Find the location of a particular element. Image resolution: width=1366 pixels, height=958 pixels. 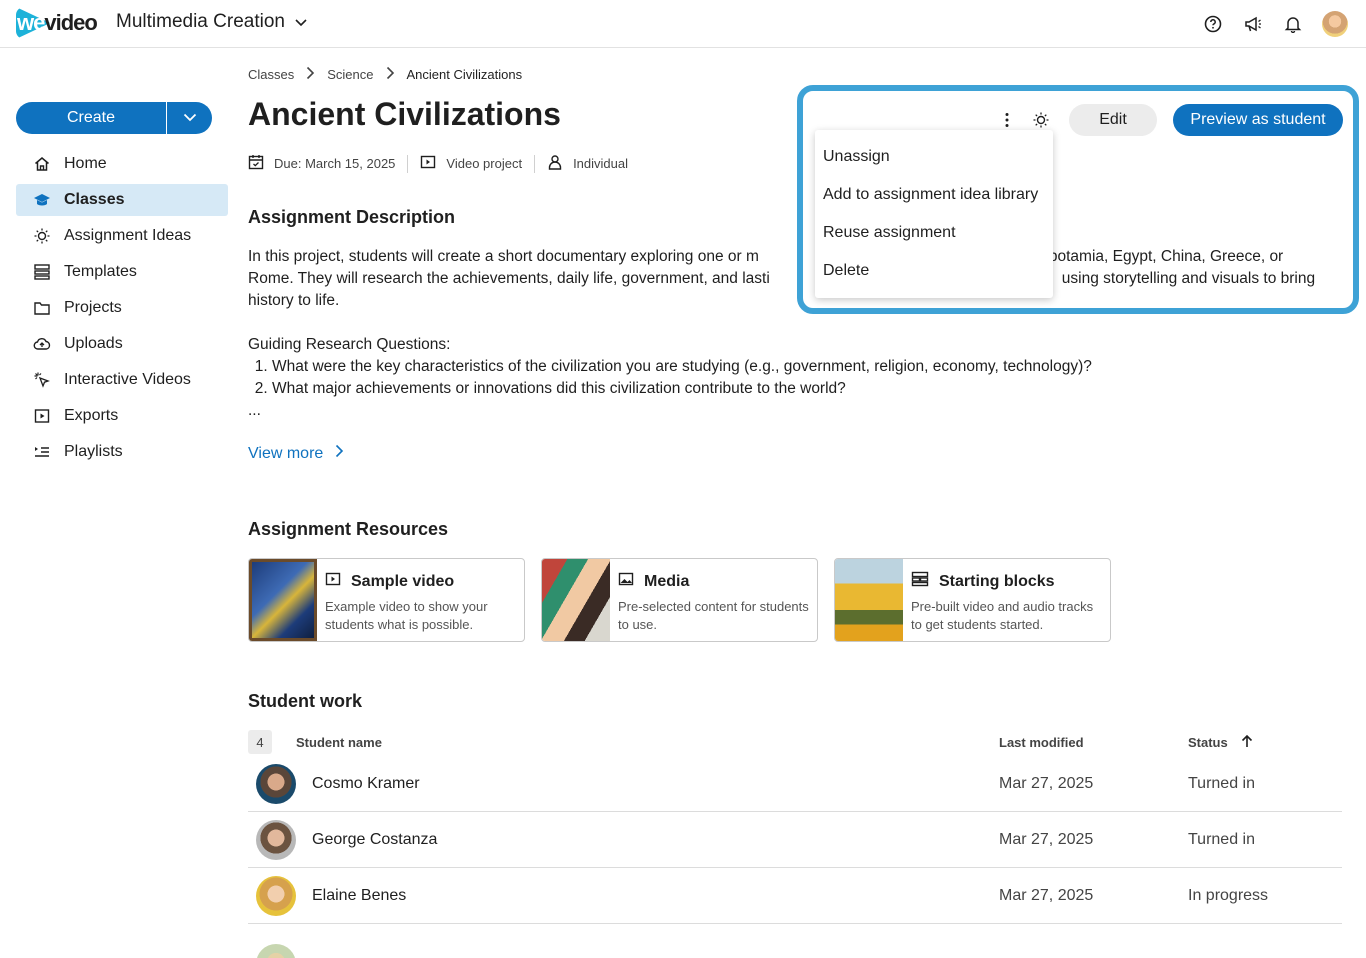

playlist-icon is located at coordinates (42, 452).